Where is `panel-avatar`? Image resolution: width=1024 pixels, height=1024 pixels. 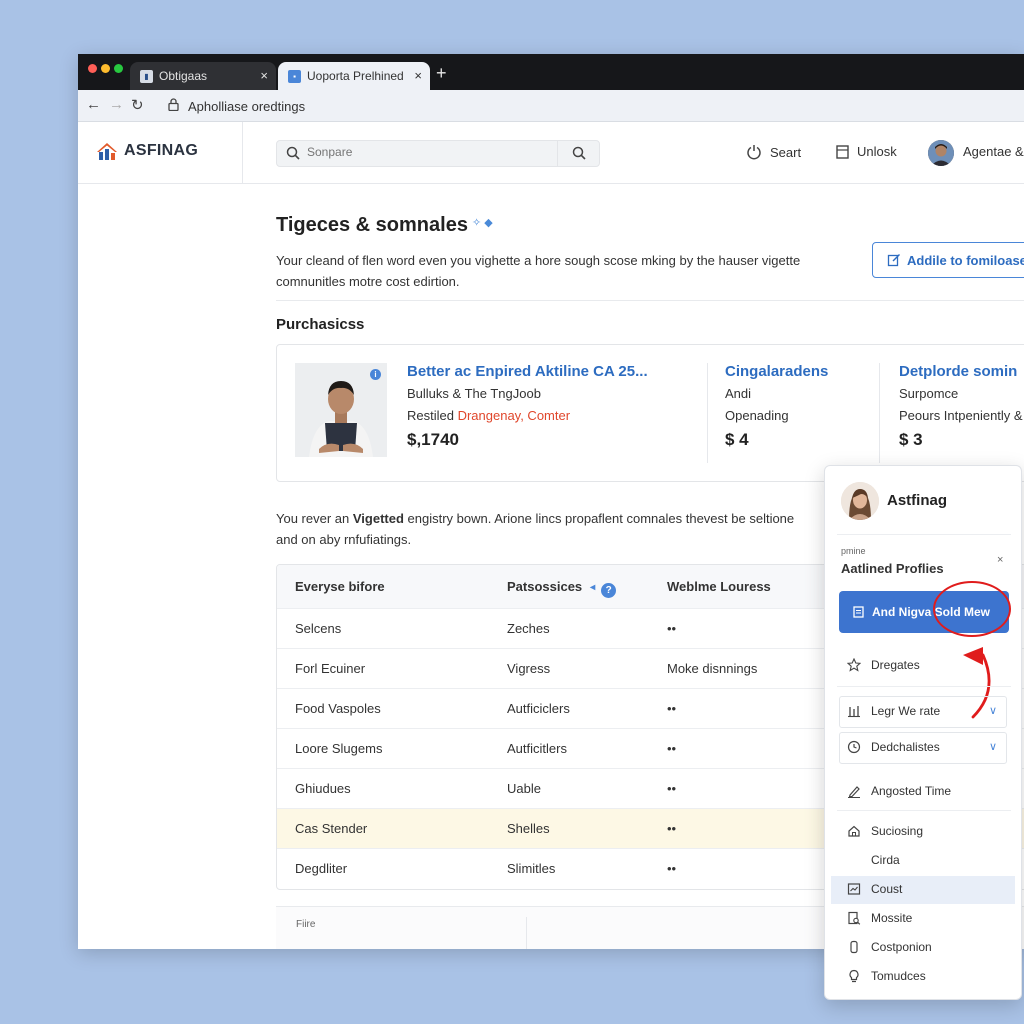 panel-avatar is located at coordinates (860, 501).